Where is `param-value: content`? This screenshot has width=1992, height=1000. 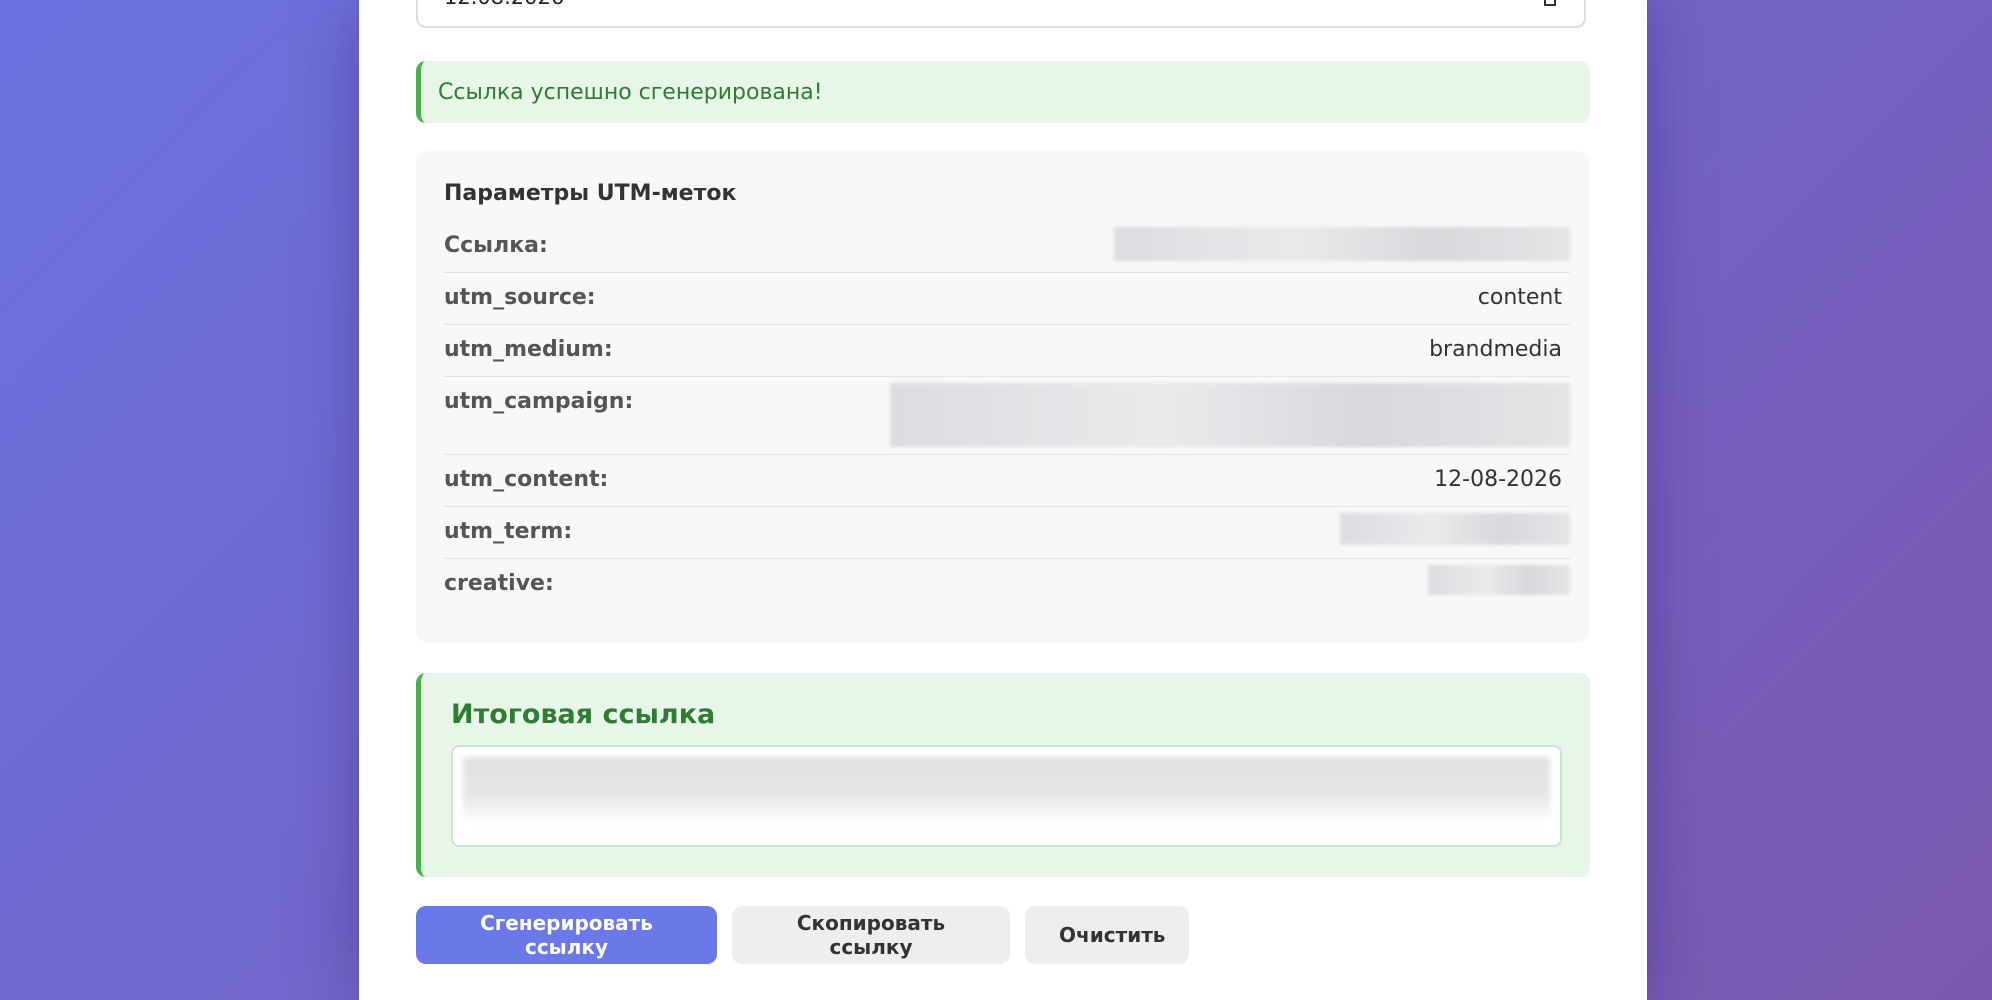
param-value: content is located at coordinates (1519, 297).